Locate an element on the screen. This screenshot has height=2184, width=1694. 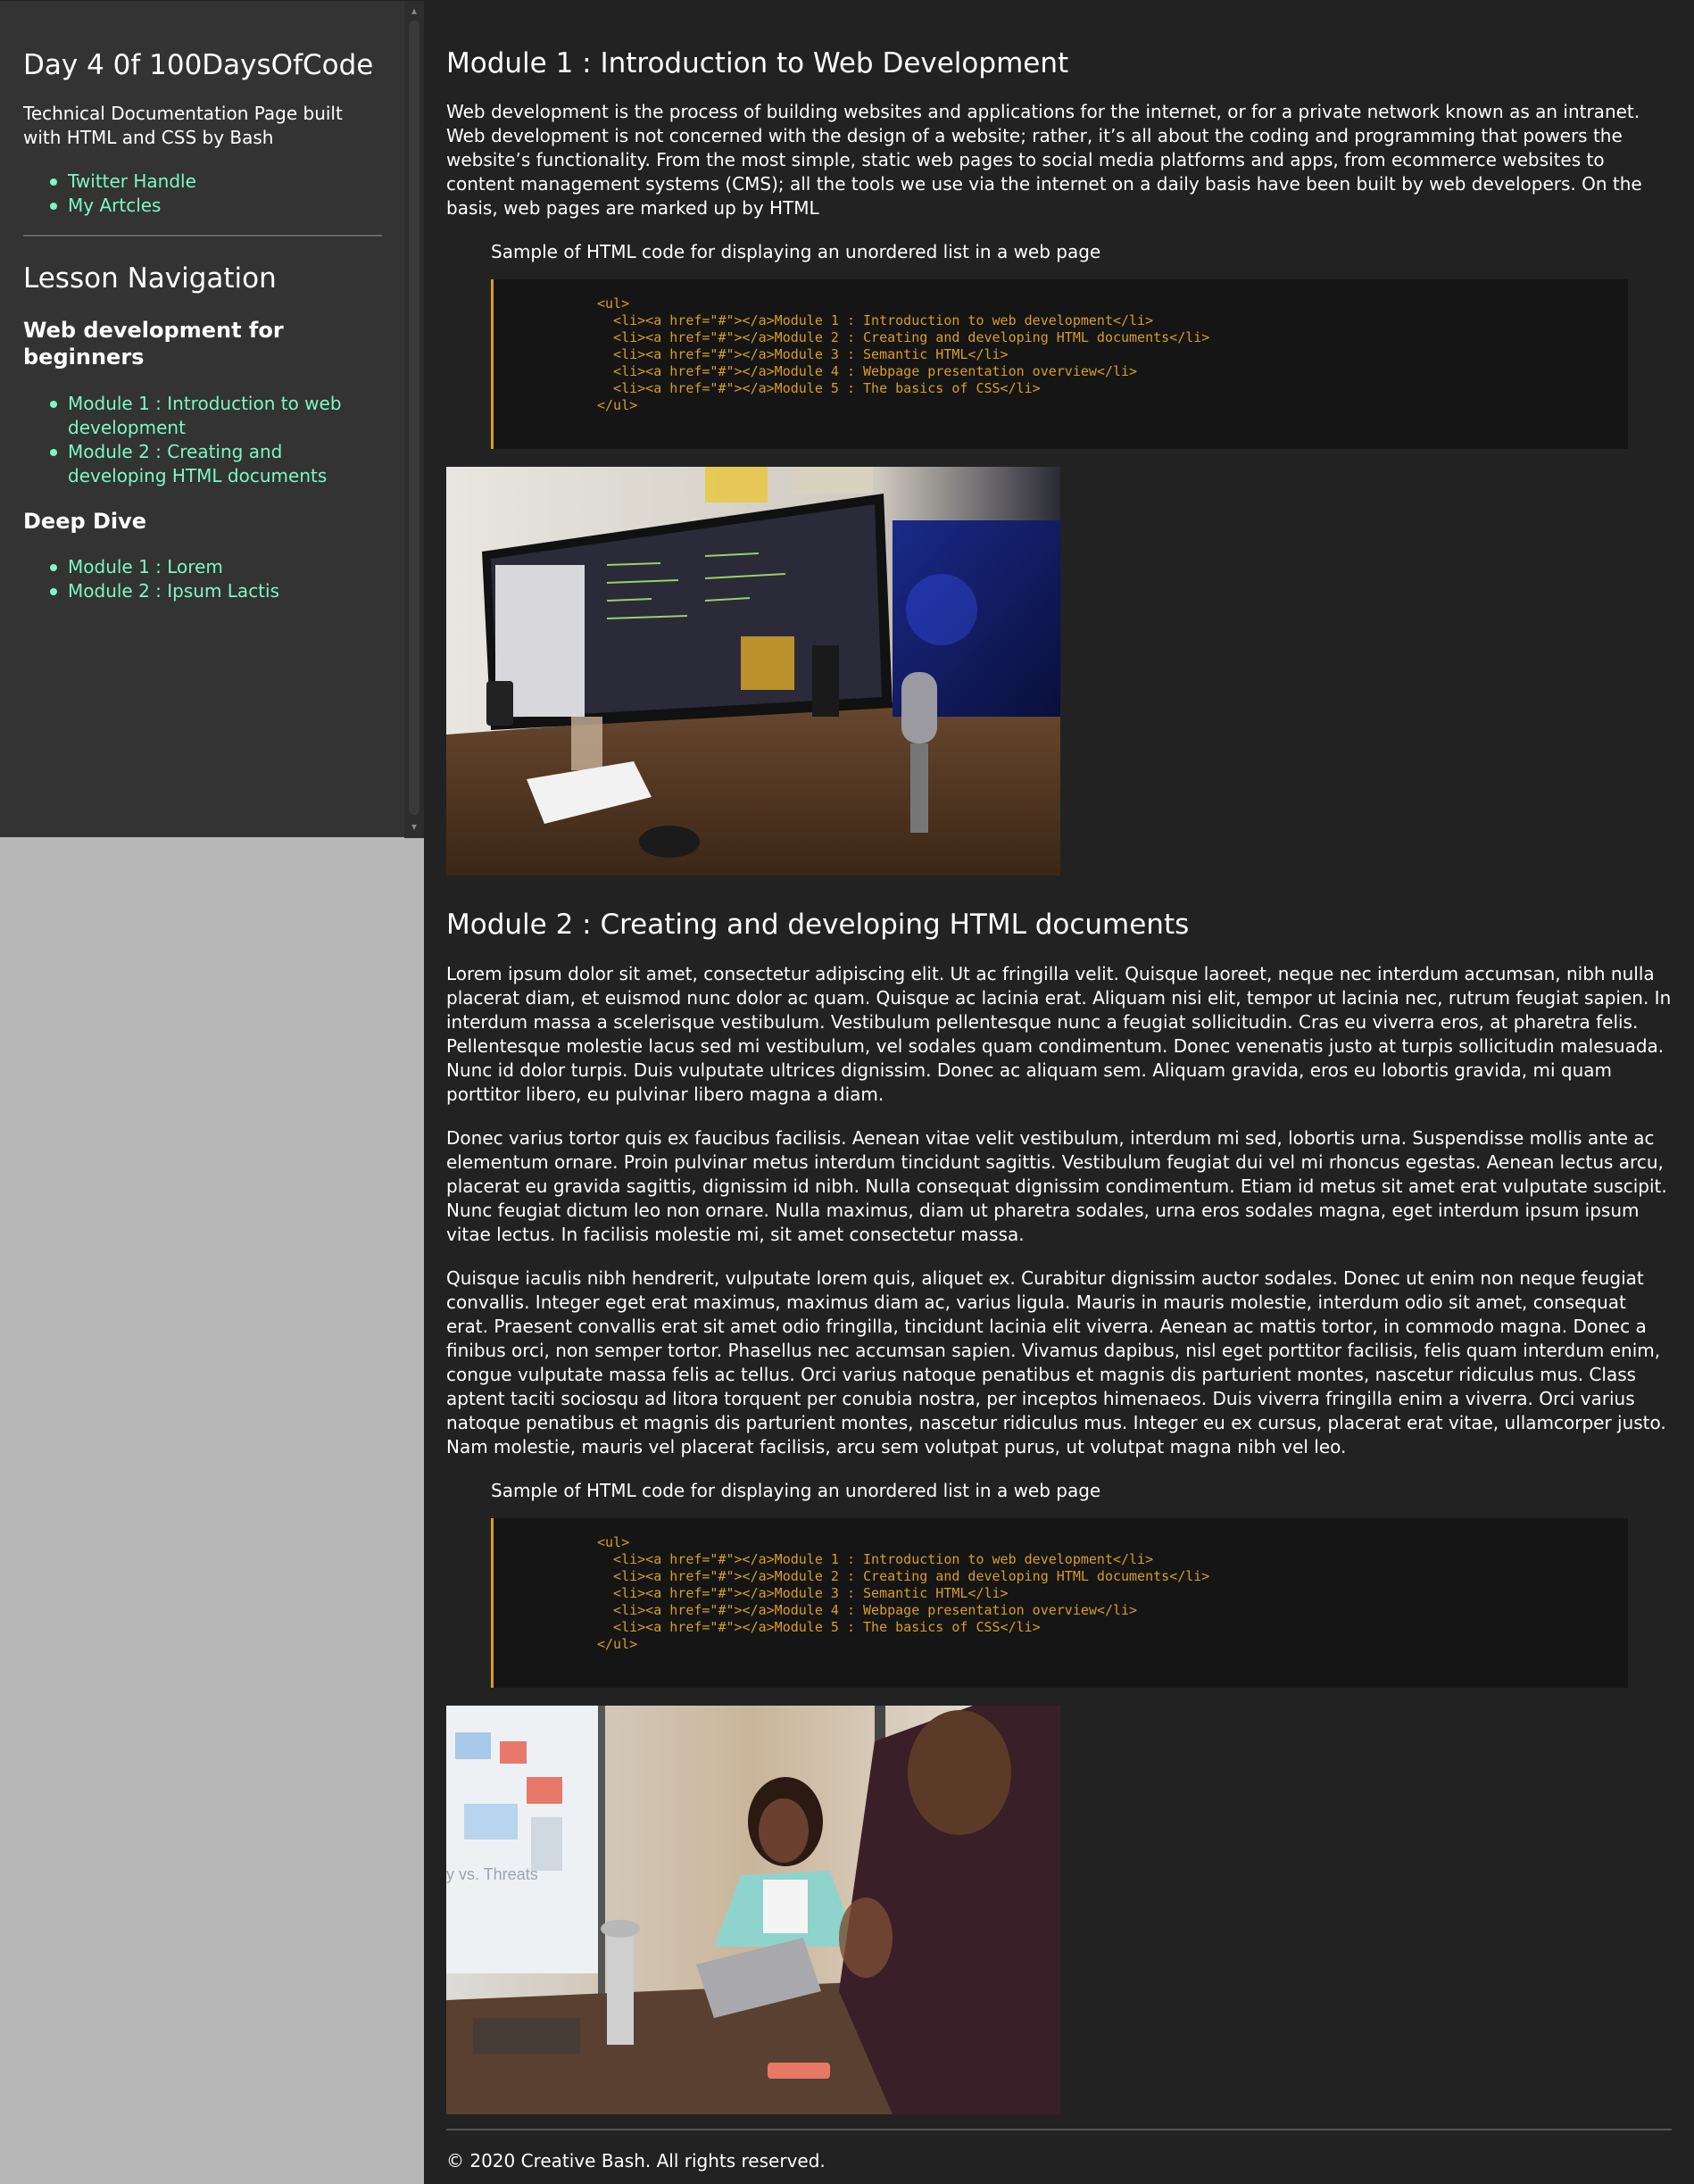
scroll-down-icon: ▾ is located at coordinates (414, 827).